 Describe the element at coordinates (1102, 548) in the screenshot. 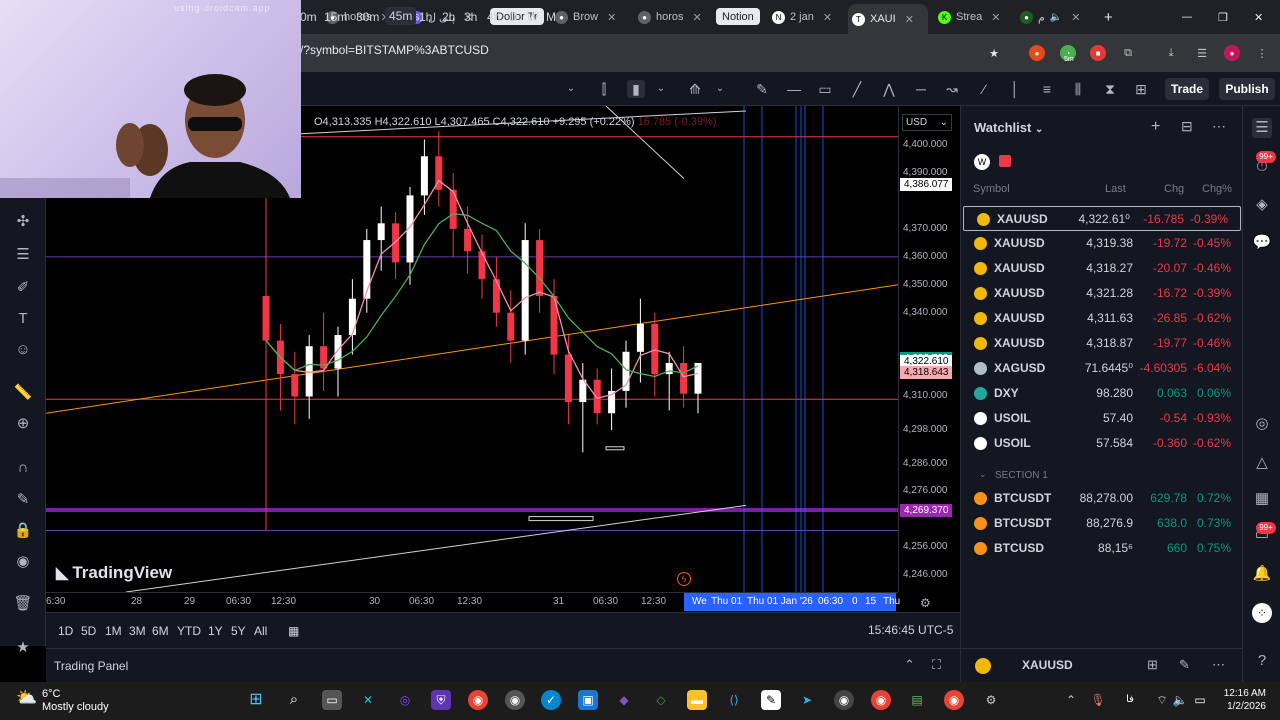

I see `watchlist-row: BTCUSD 88,15⁶ 660 0.75%` at that location.